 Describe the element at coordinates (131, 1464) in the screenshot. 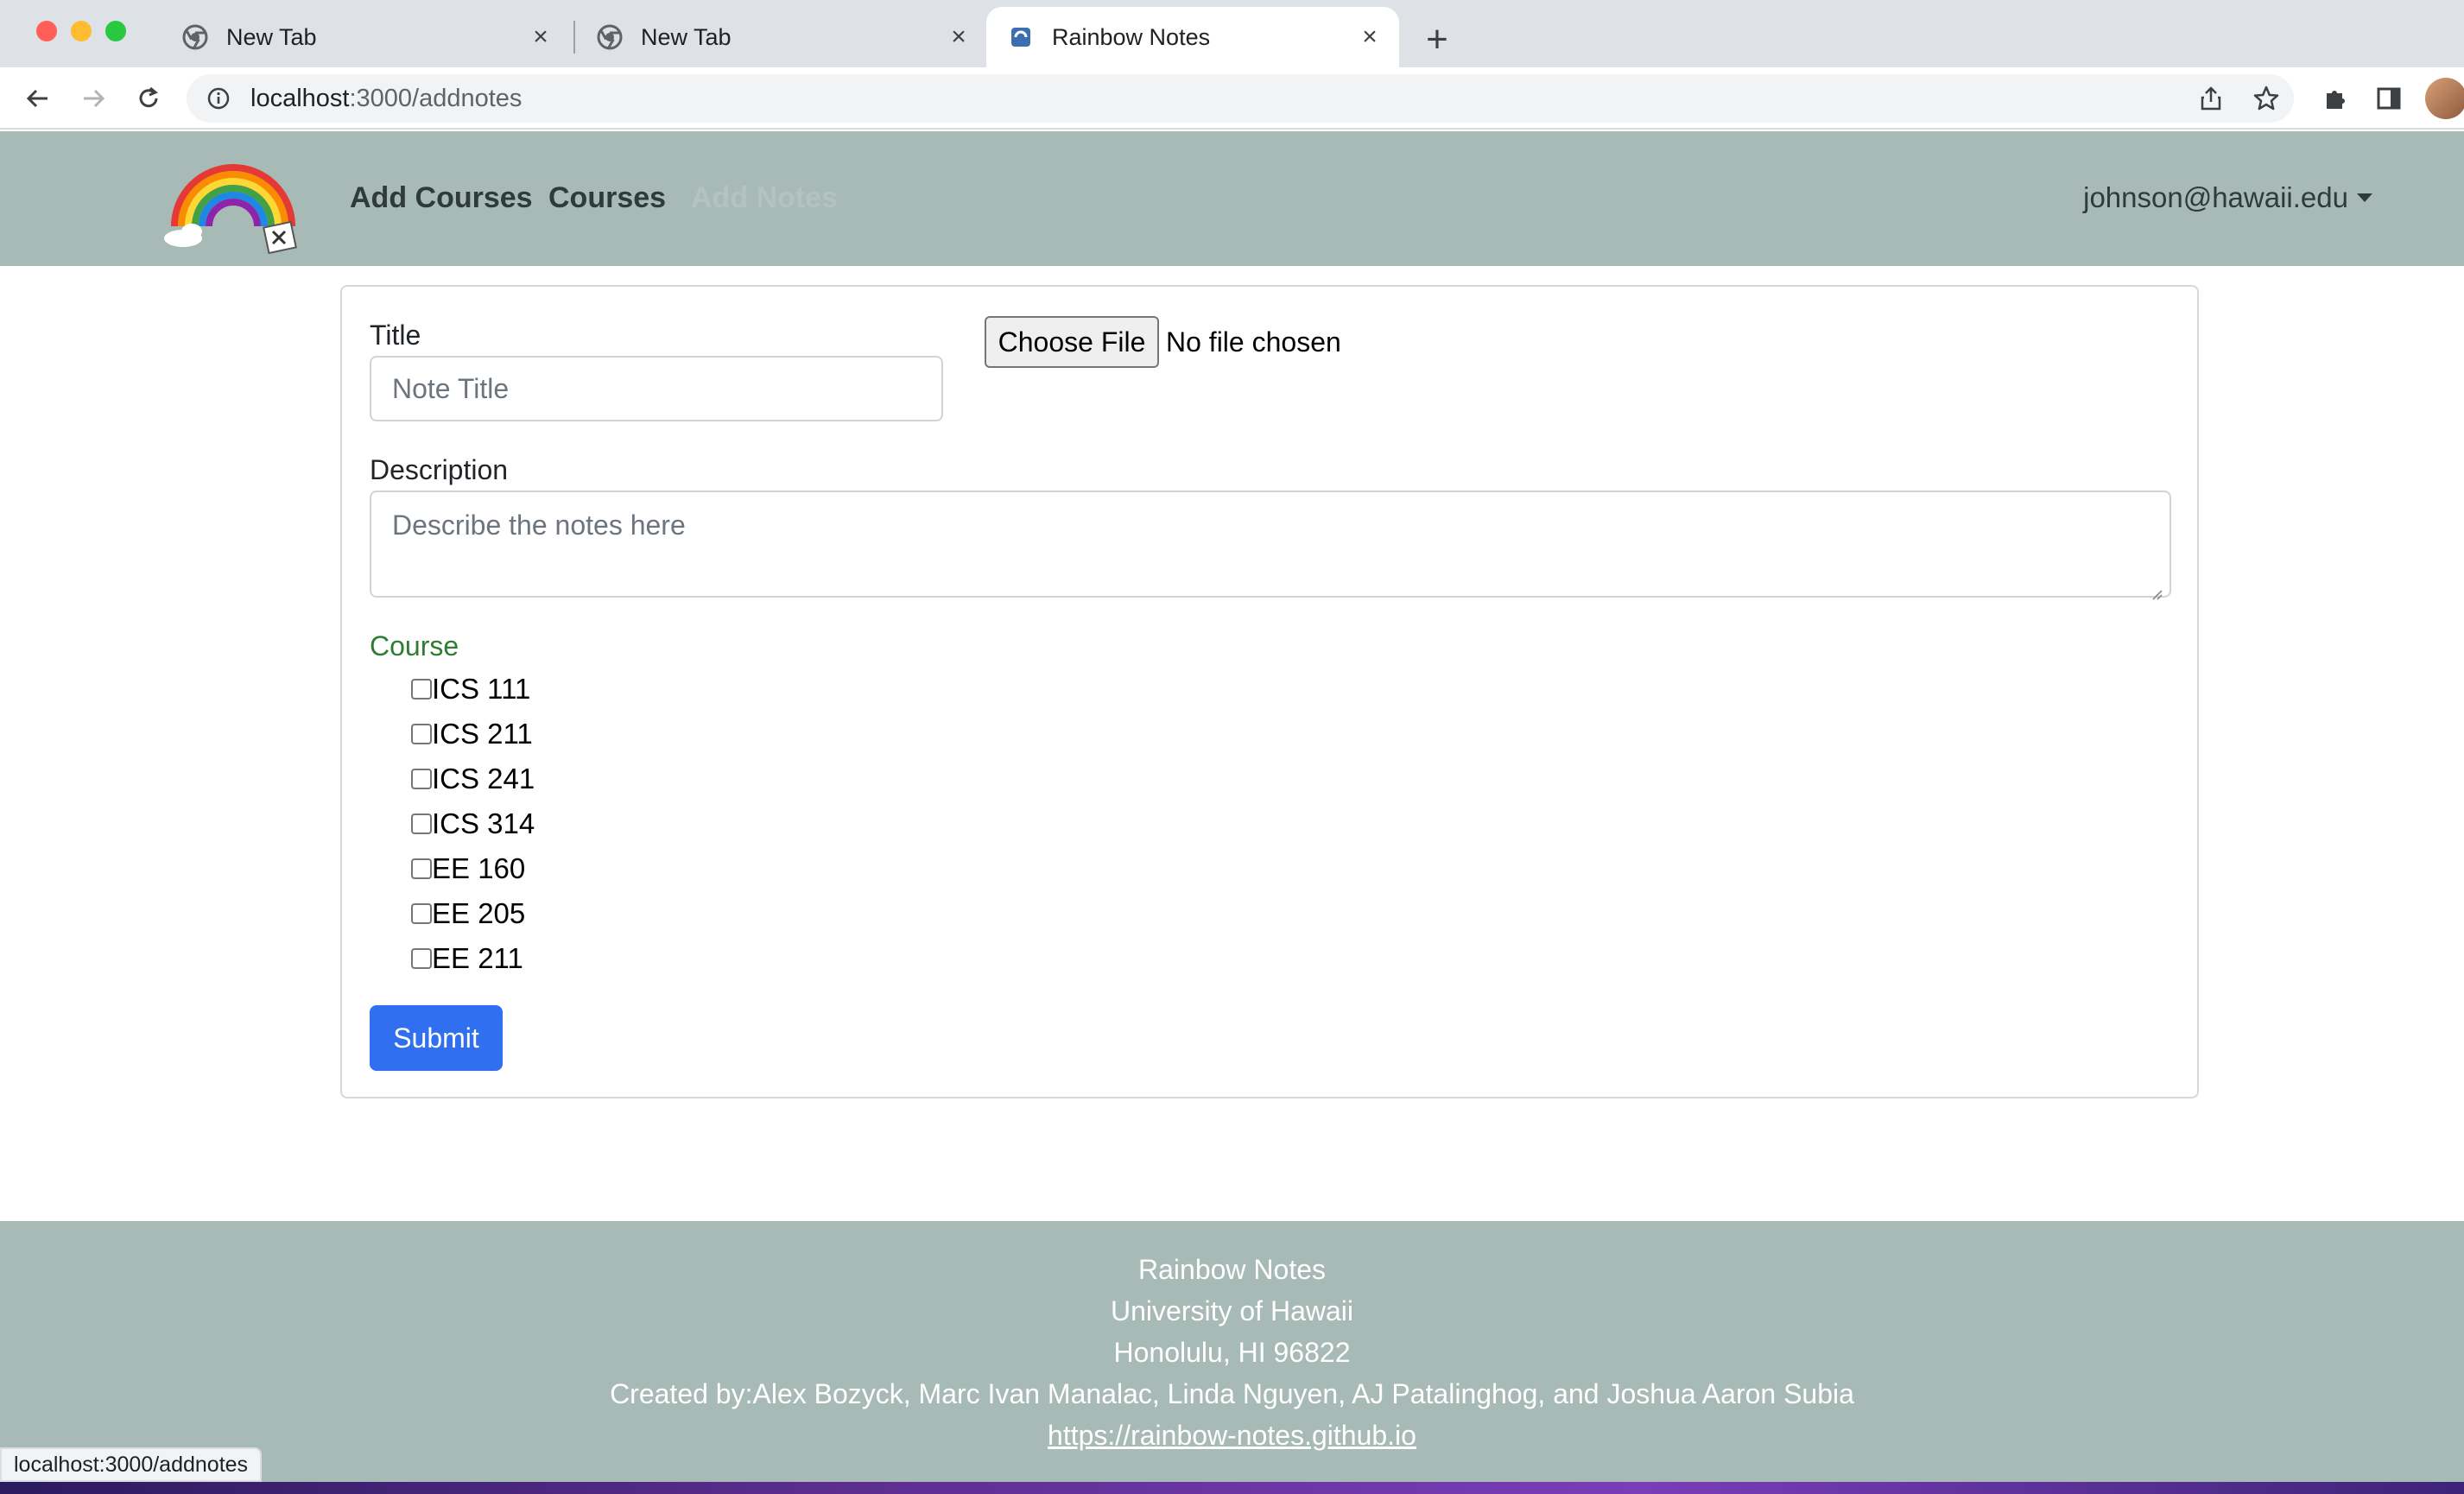

I see `status-bar-url: localhost:3000/addnotes` at that location.